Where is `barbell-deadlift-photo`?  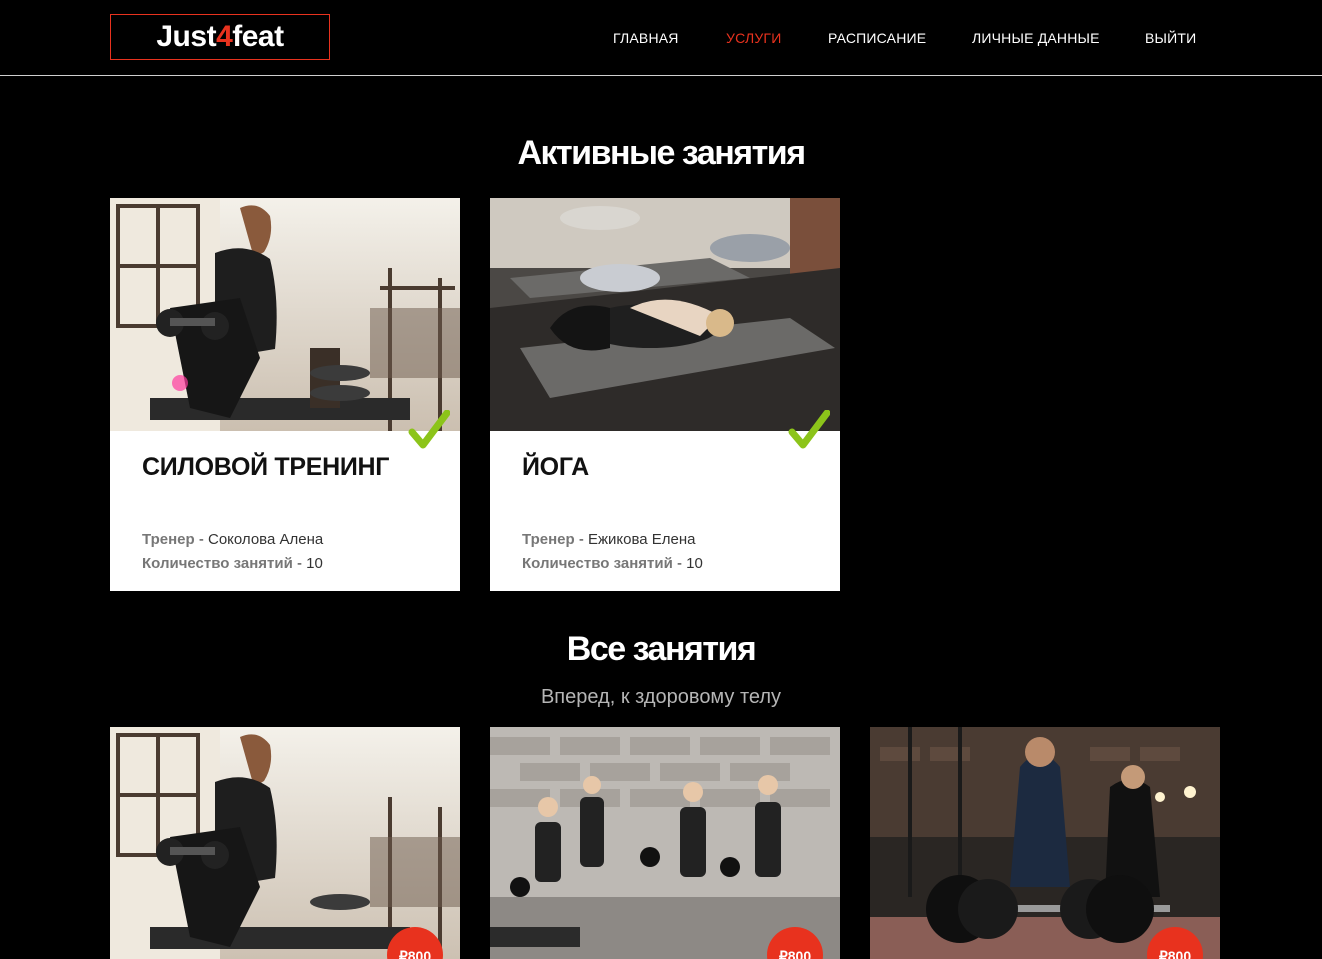
barbell-deadlift-photo is located at coordinates (1045, 843).